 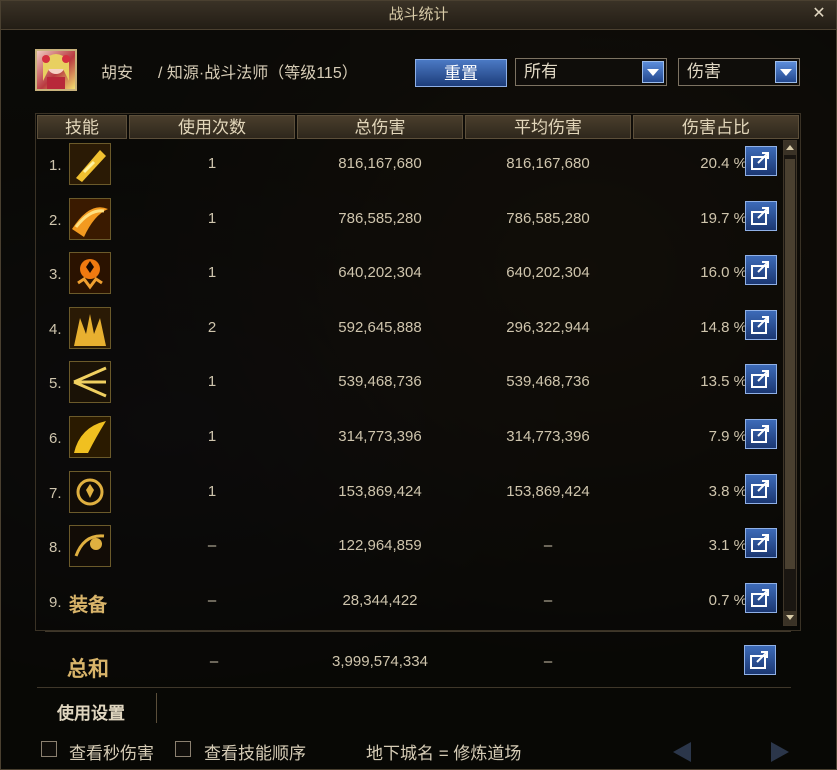 I want to click on skill-1-icon, so click(x=90, y=164).